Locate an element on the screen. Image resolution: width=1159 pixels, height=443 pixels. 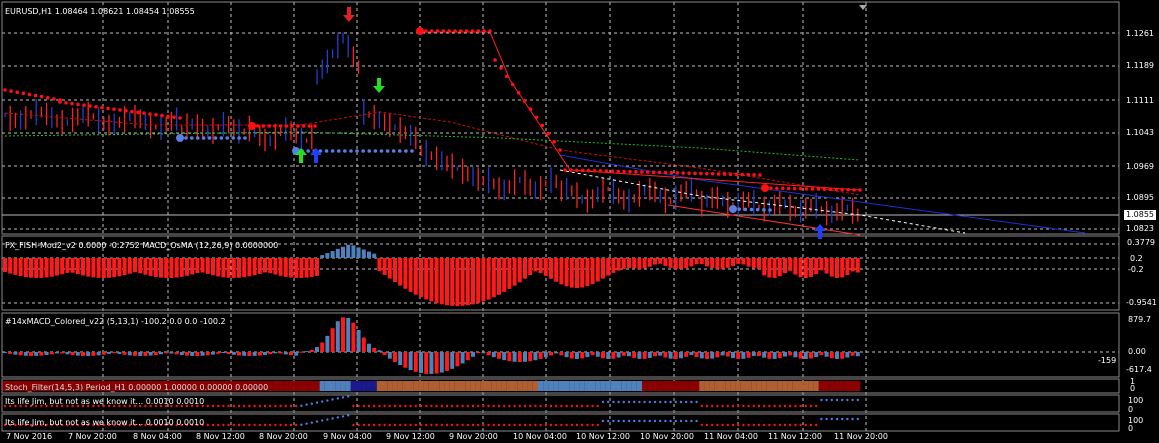
time-axis-label: 9 Nov 12:00 is located at coordinates (410, 436).